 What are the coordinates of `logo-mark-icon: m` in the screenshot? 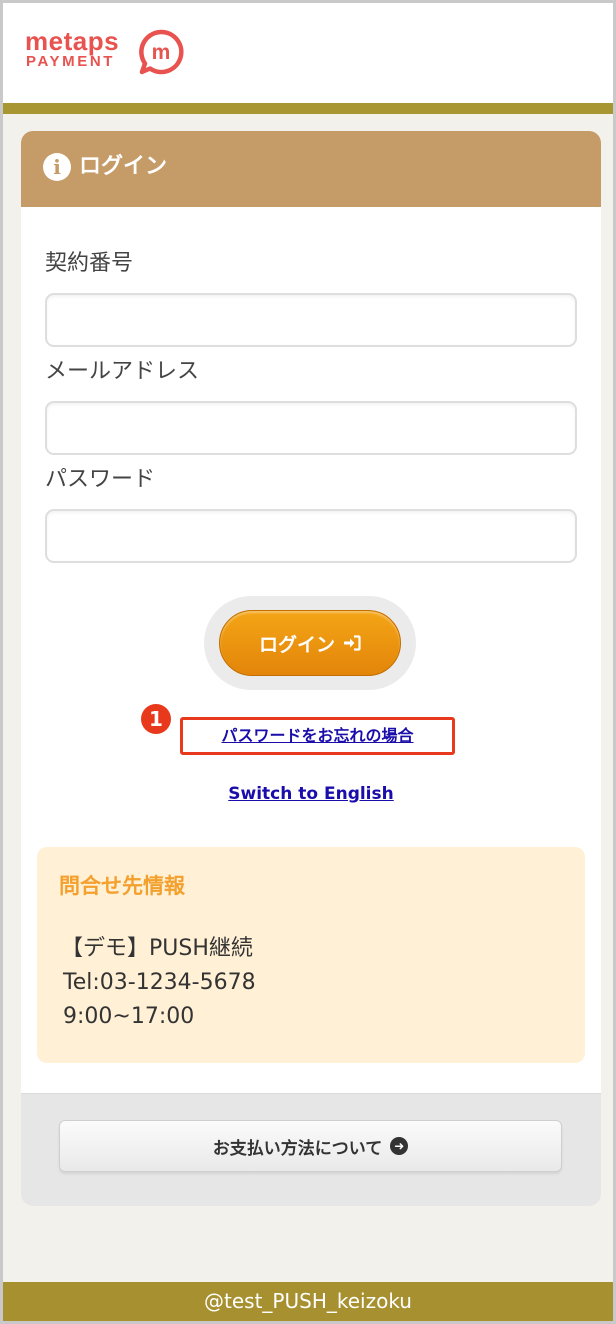 It's located at (161, 52).